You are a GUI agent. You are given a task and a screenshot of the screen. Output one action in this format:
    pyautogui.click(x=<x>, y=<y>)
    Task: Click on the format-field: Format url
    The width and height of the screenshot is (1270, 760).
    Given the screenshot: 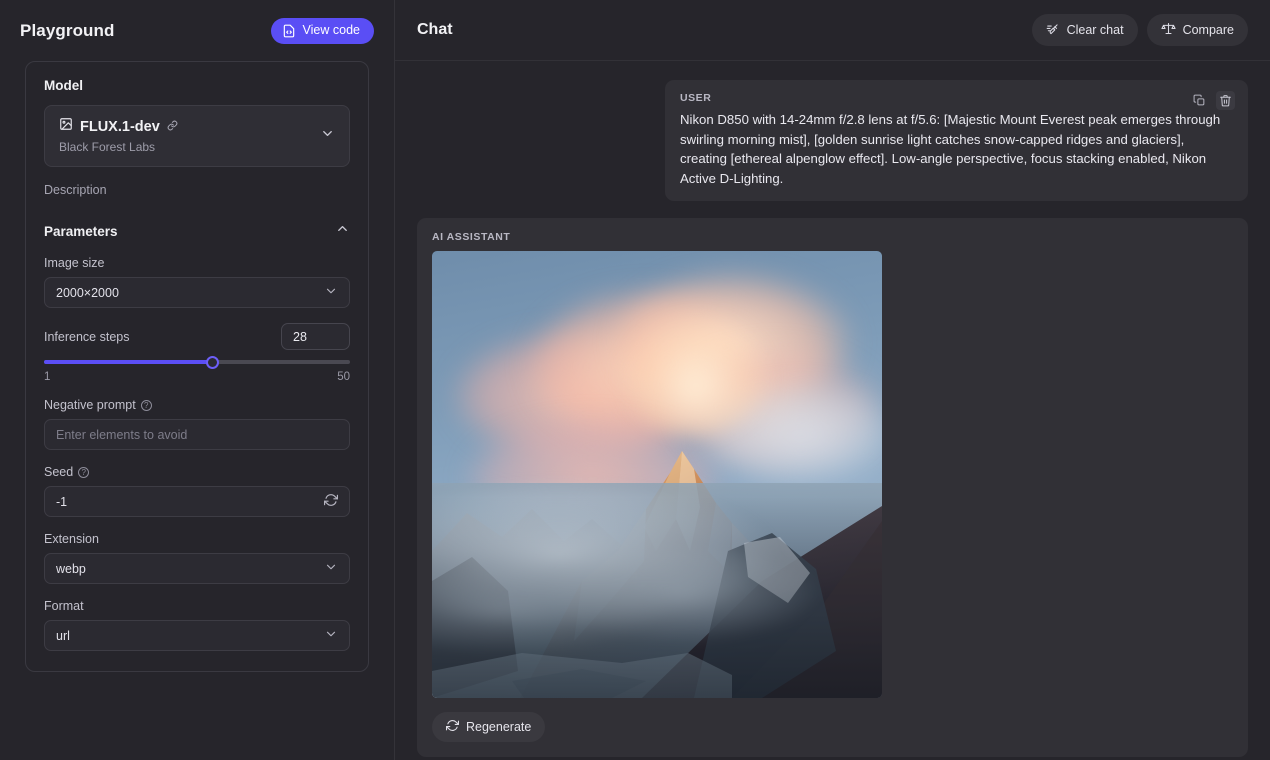 What is the action you would take?
    pyautogui.click(x=197, y=625)
    